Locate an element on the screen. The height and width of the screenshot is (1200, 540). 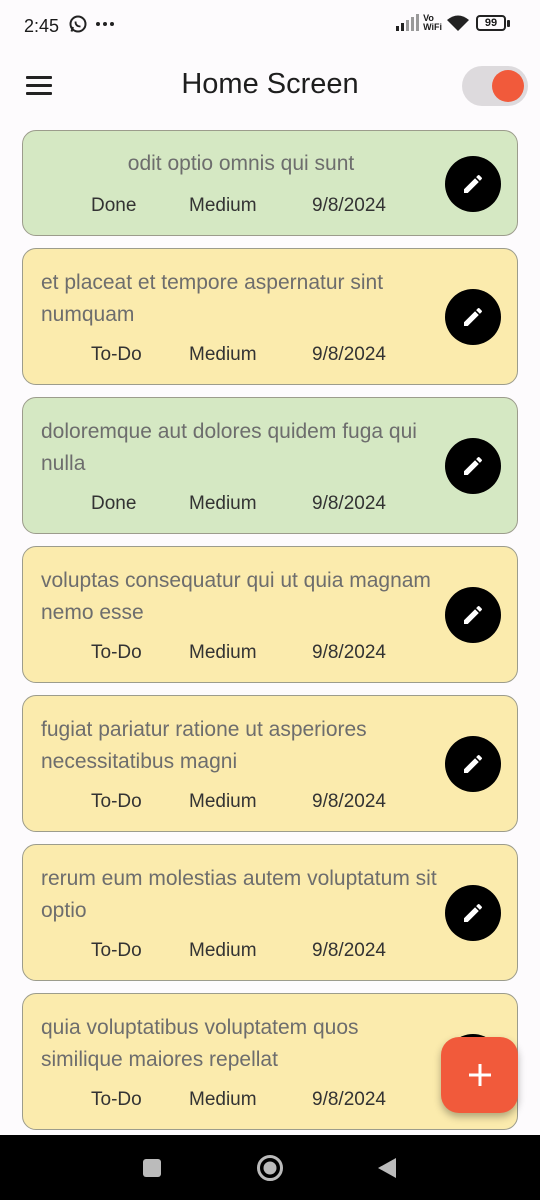
add-task-button is located at coordinates (479, 1075).